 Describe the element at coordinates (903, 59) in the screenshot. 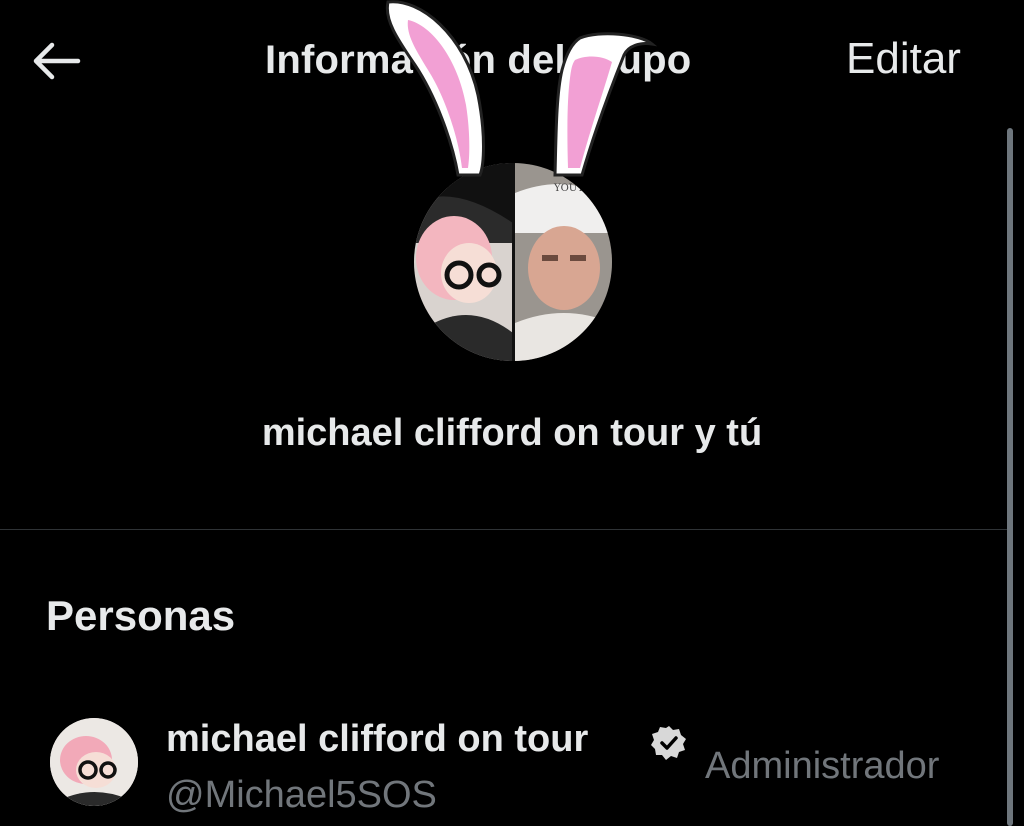

I see `edit-button: Editar` at that location.